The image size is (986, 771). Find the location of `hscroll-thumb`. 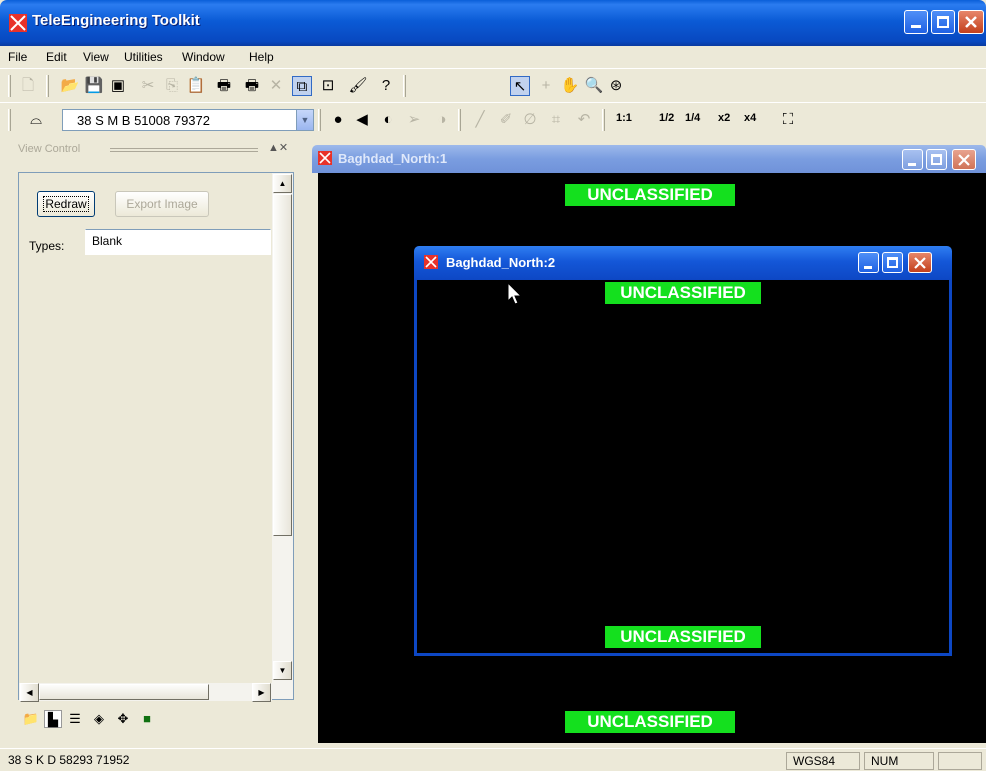

hscroll-thumb is located at coordinates (124, 692).